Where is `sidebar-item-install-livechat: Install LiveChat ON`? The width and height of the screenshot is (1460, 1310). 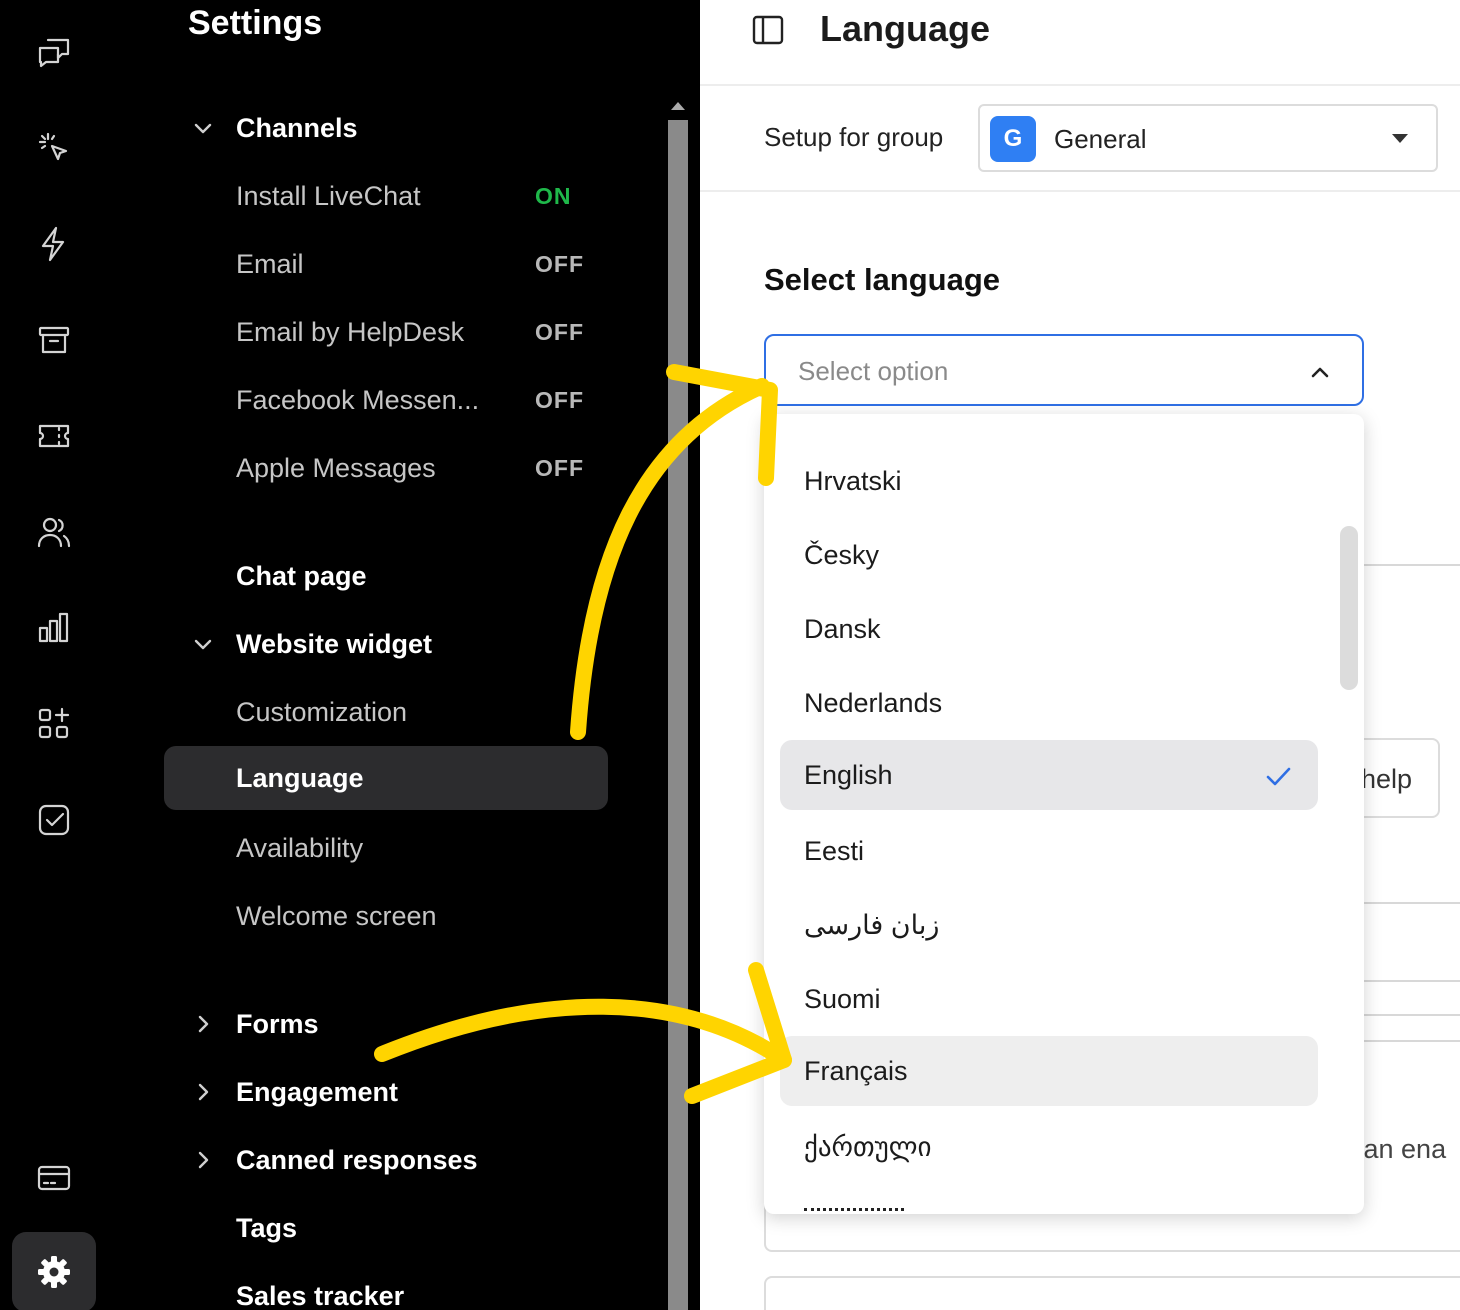
sidebar-item-install-livechat: Install LiveChat ON is located at coordinates (388, 196).